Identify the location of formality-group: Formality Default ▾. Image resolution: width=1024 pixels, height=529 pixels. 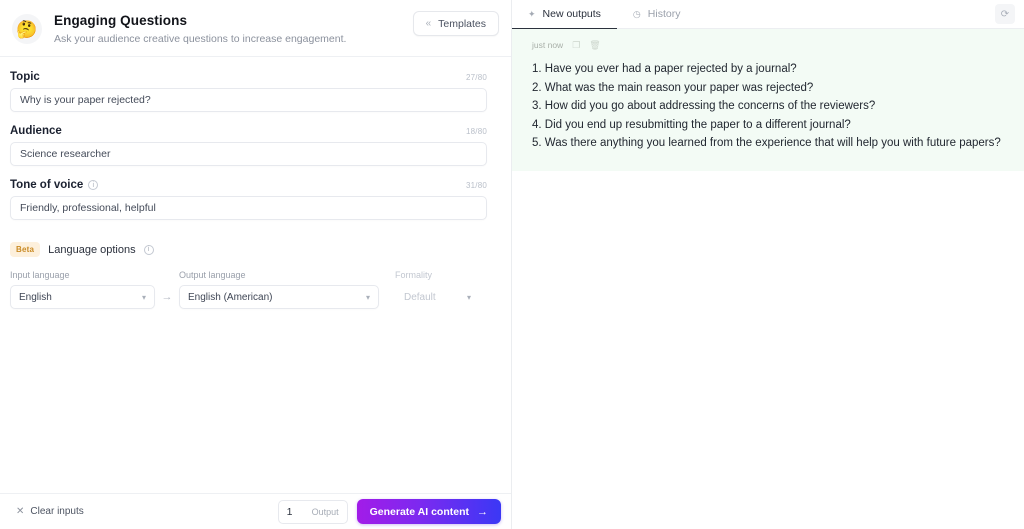
(437, 289).